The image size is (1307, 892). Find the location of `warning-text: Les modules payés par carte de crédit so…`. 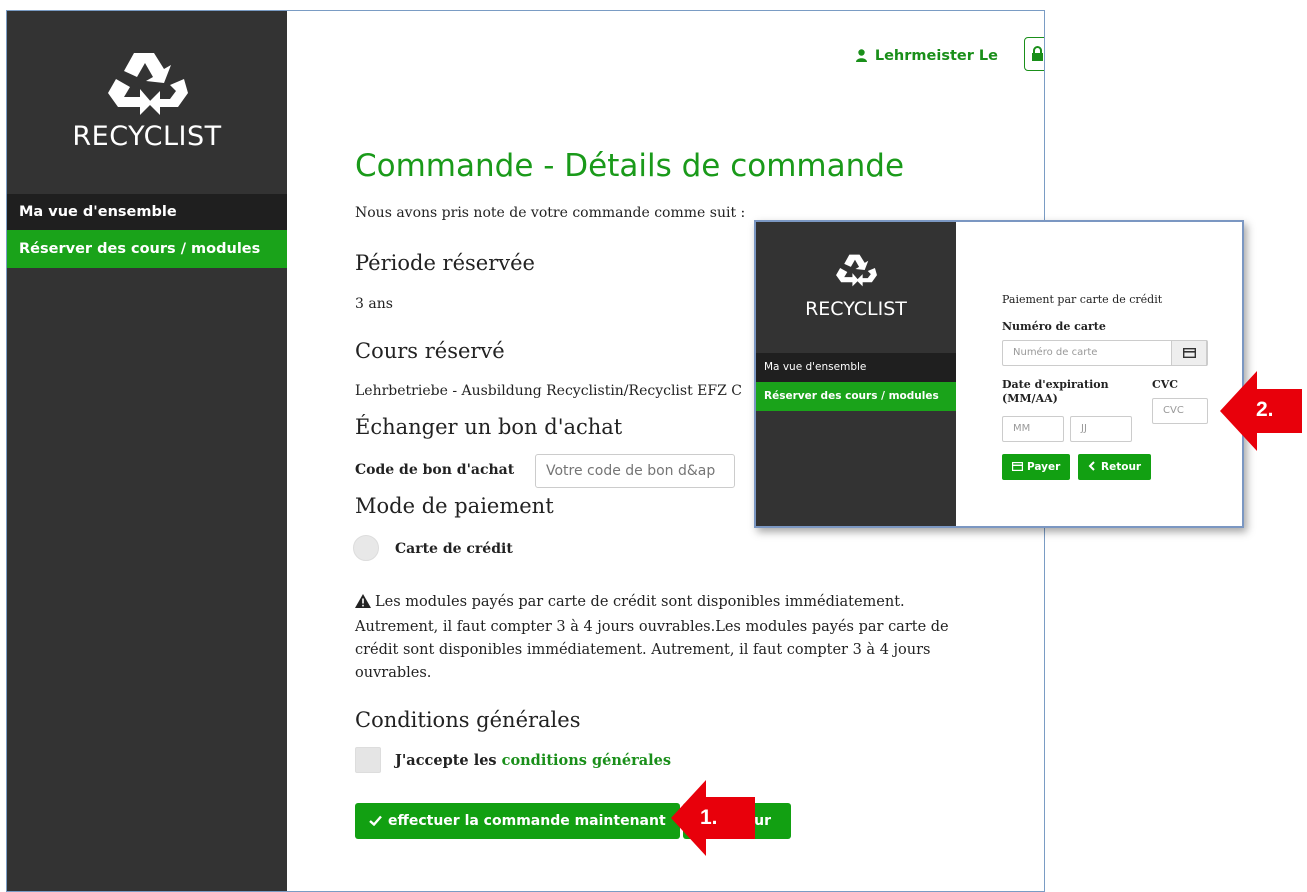

warning-text: Les modules payés par carte de crédit so… is located at coordinates (652, 637).